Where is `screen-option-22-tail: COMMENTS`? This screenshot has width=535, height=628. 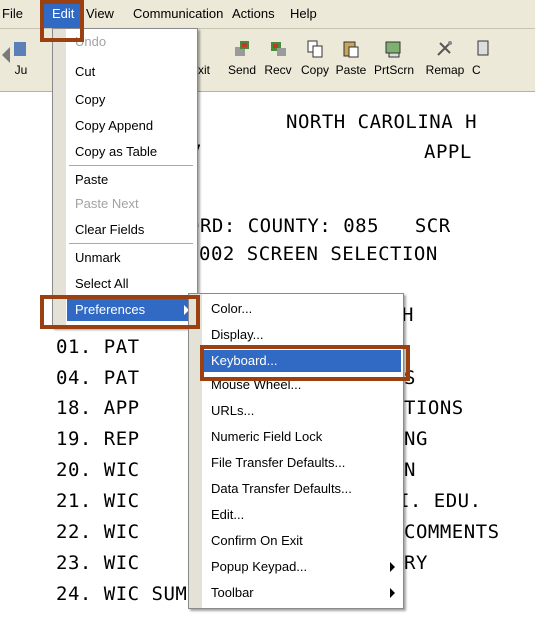
screen-option-22-tail: COMMENTS is located at coordinates (452, 532).